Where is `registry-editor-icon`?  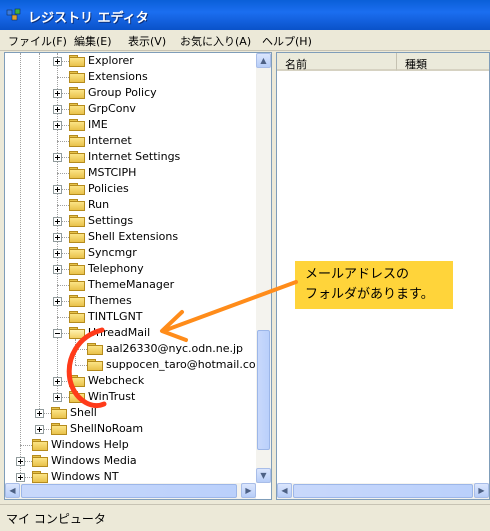 registry-editor-icon is located at coordinates (13, 14).